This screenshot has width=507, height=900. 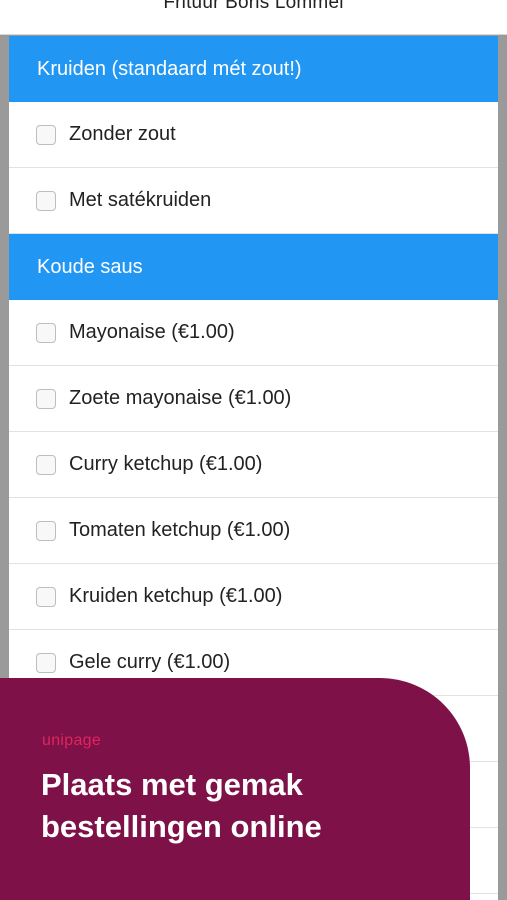 I want to click on option-met-satekruiden: Met satékruiden, so click(x=253, y=201).